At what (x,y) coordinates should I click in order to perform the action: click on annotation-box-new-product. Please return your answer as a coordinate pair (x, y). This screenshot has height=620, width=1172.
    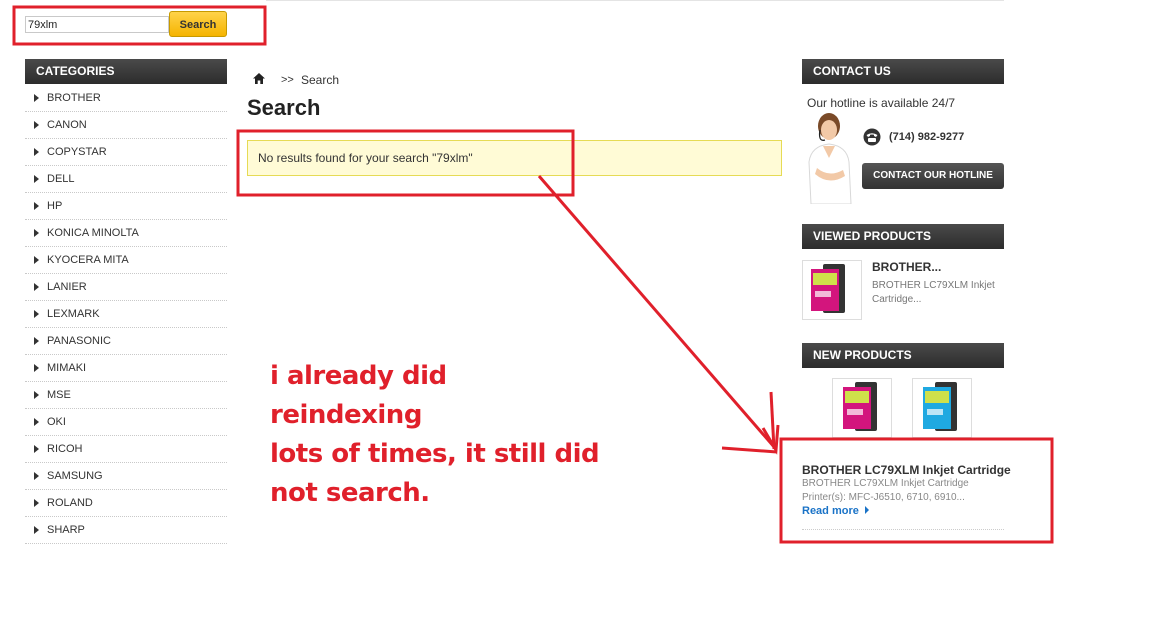
    Looking at the image, I should click on (916, 490).